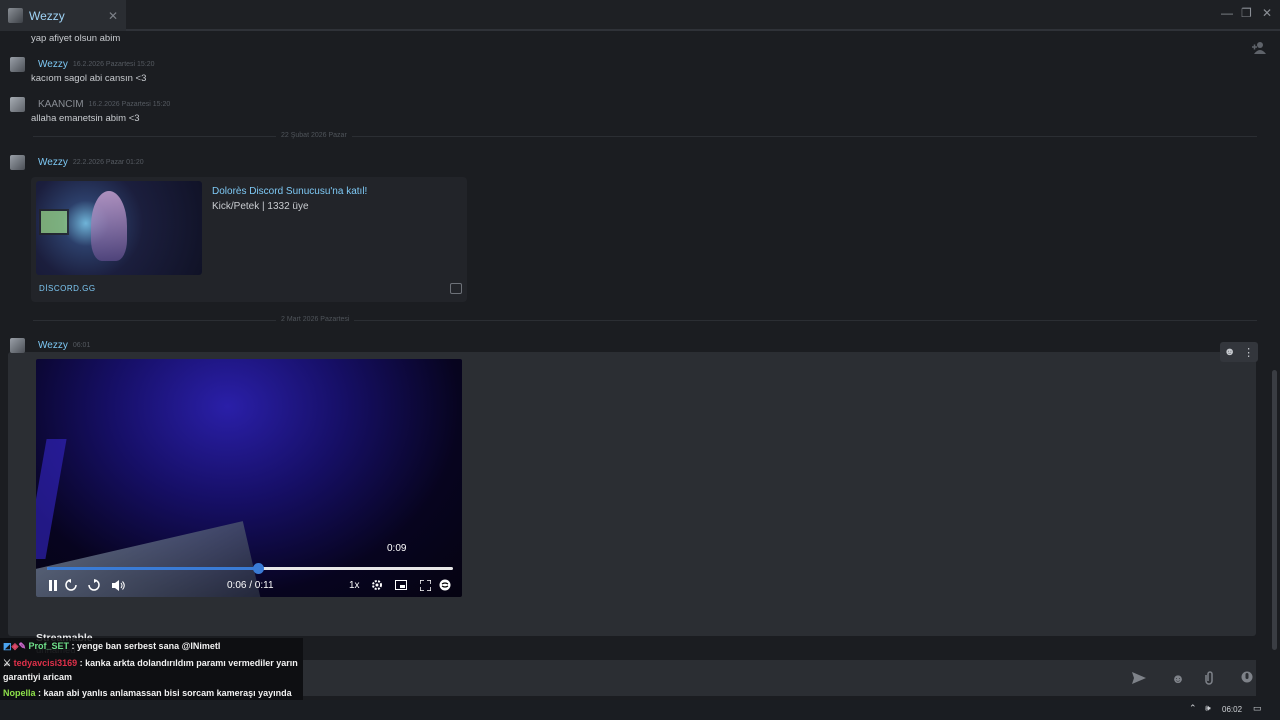 The height and width of the screenshot is (720, 1280). Describe the element at coordinates (89, 78) in the screenshot. I see `message-text: kacıom sagol abi cansın <3` at that location.